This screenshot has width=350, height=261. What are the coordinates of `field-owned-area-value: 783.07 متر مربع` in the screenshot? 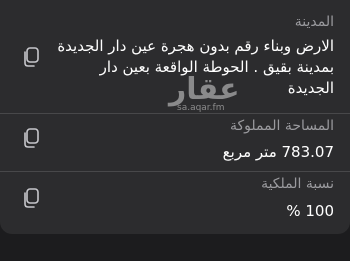 It's located at (278, 152).